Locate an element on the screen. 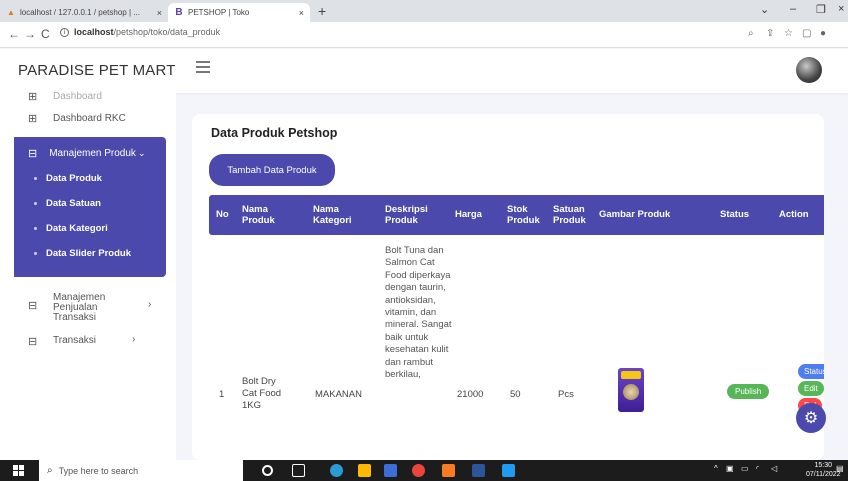 This screenshot has height=481, width=848. sidebar-item-label: Dashboard is located at coordinates (77, 96).